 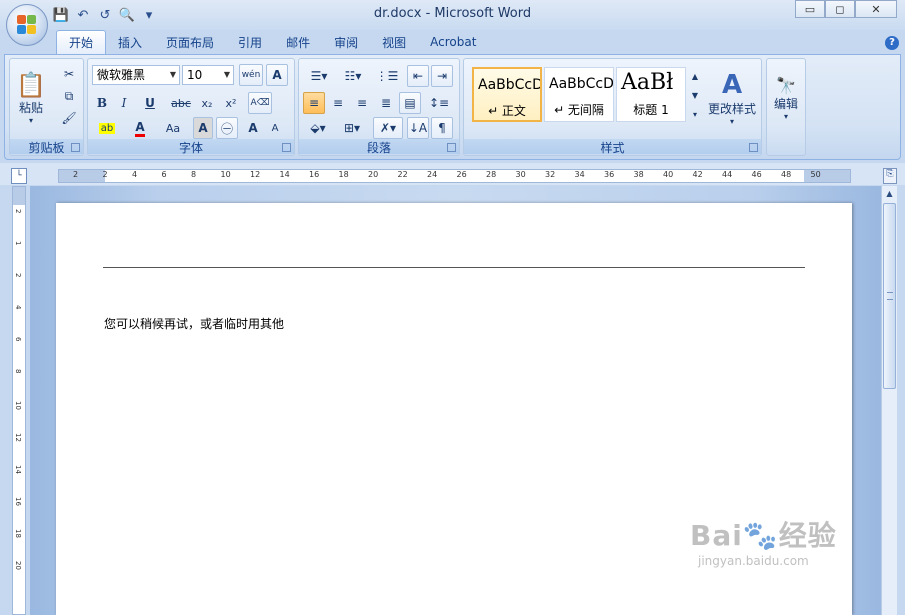 I want to click on vertical-ruler-tick: 16, so click(x=18, y=501).